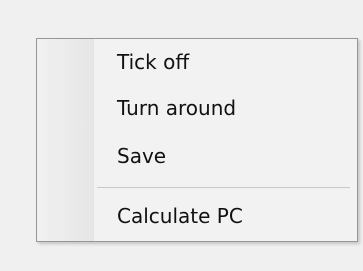 This screenshot has height=271, width=363. I want to click on menu-item-save: Save, so click(141, 156).